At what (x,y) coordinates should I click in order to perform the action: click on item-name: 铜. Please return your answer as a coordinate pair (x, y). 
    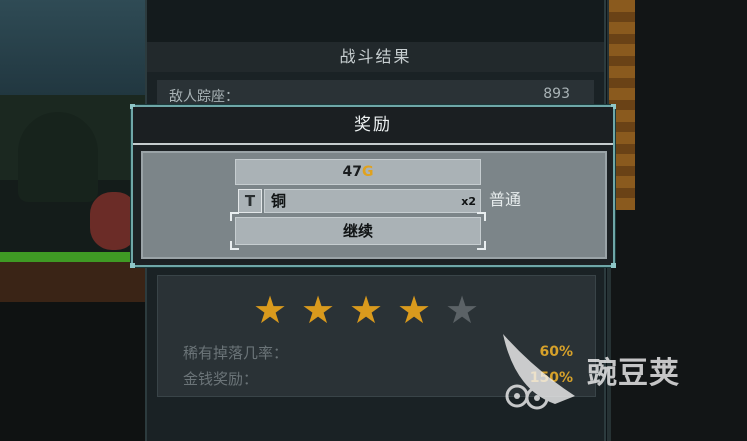
    Looking at the image, I should click on (279, 201).